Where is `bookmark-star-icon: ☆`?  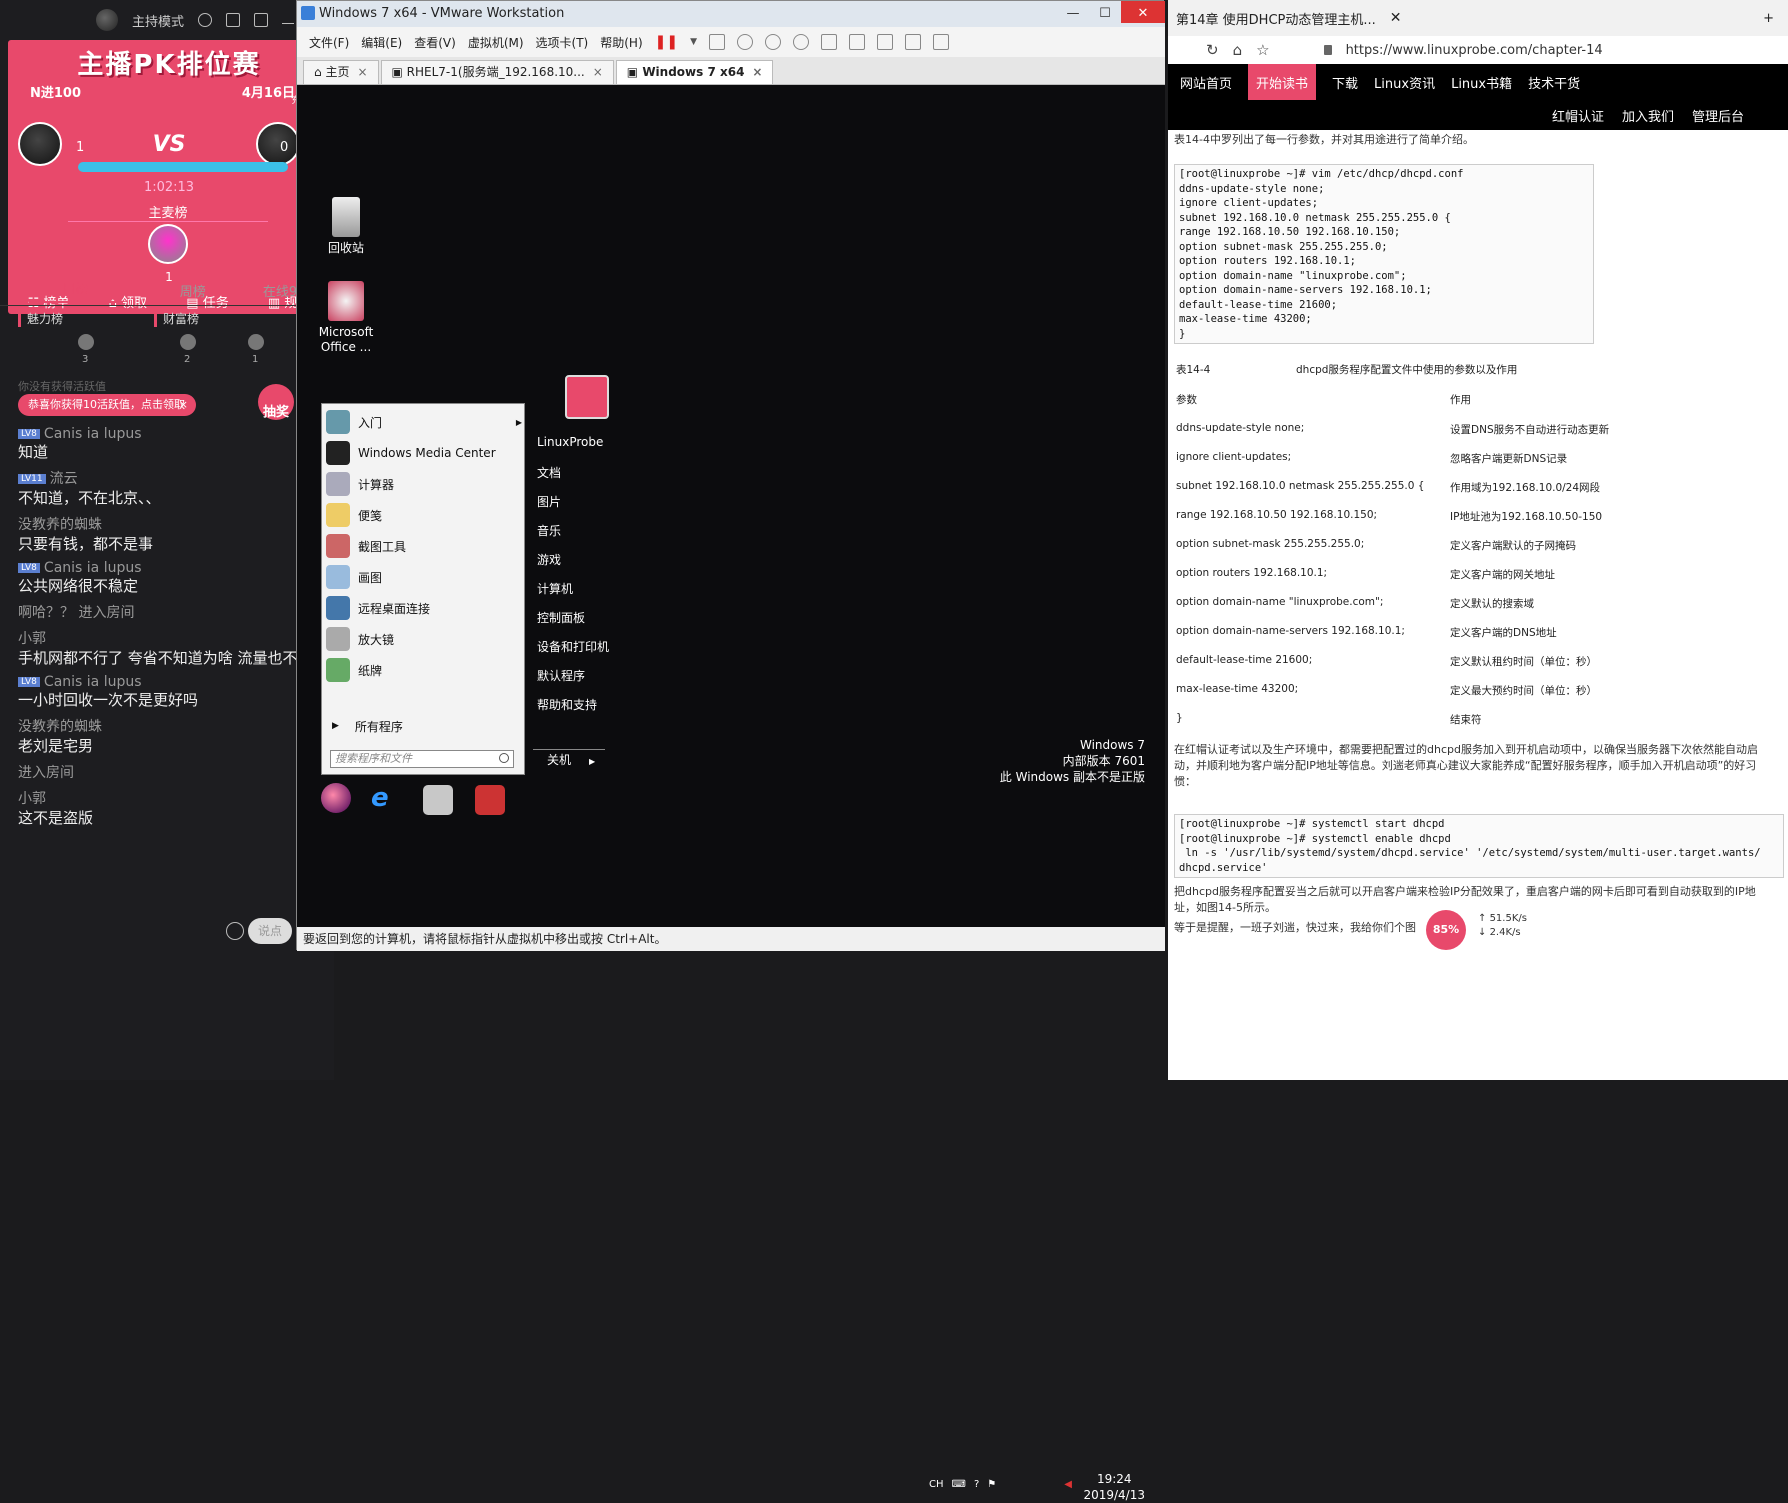 bookmark-star-icon: ☆ is located at coordinates (1262, 50).